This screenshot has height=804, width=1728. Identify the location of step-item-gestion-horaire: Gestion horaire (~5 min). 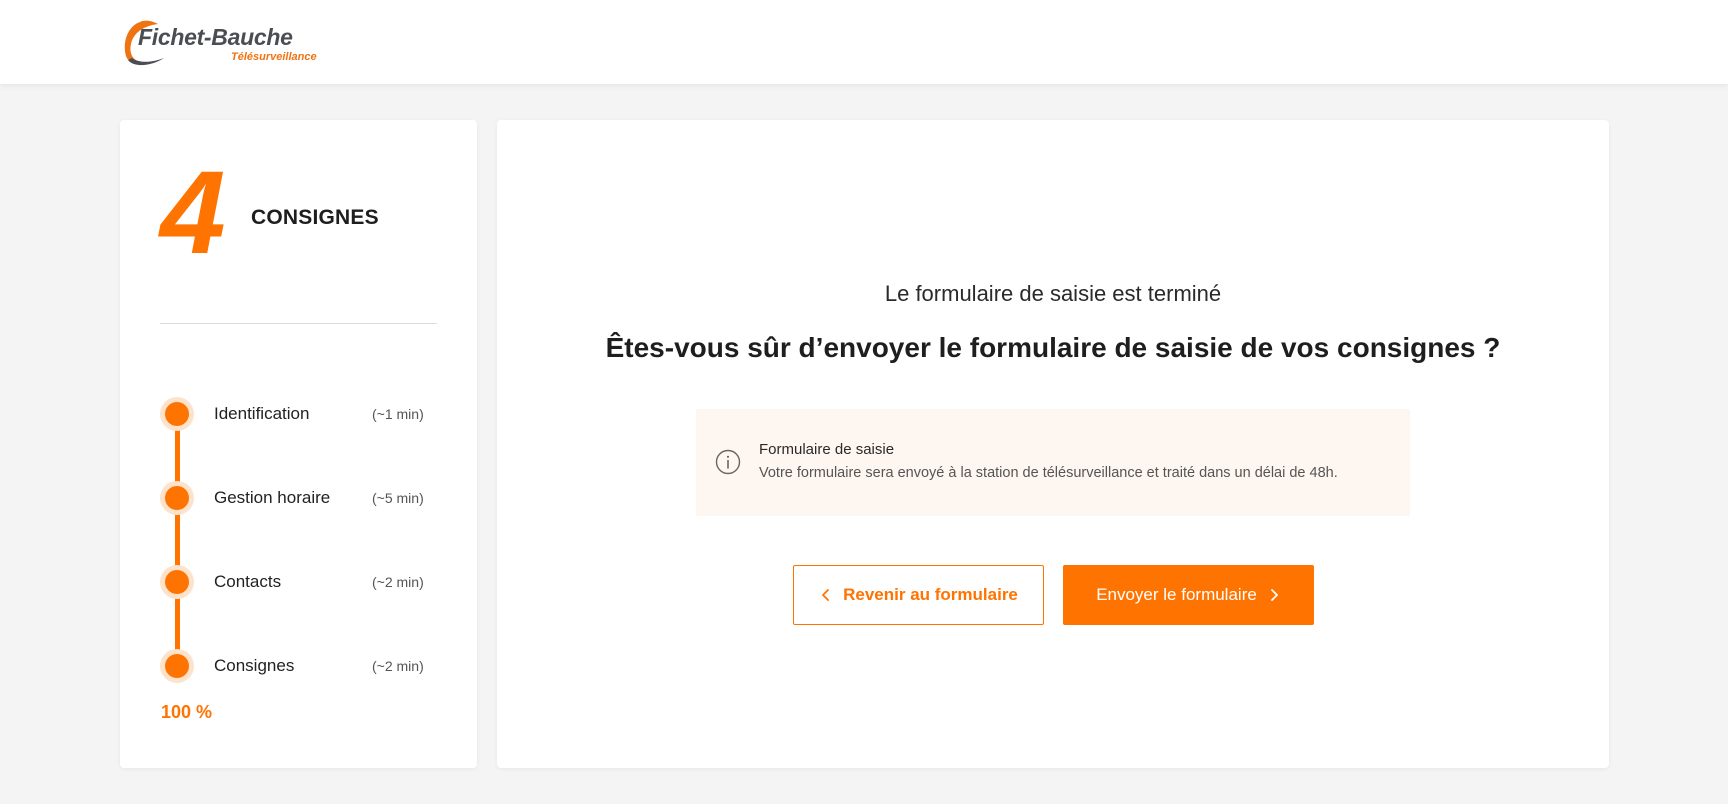
(305, 498).